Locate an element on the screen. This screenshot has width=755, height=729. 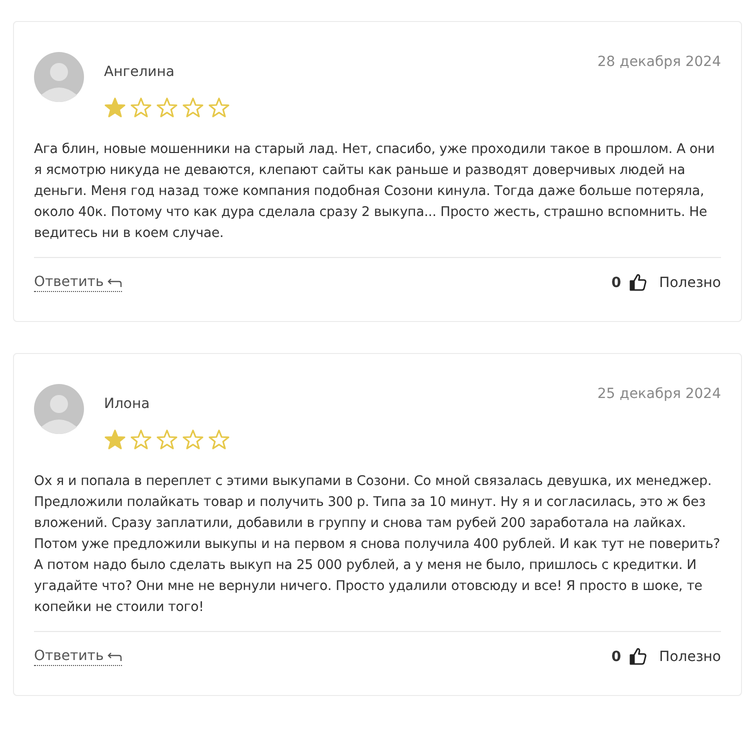
review-date: 25 декабря 2024 is located at coordinates (659, 394).